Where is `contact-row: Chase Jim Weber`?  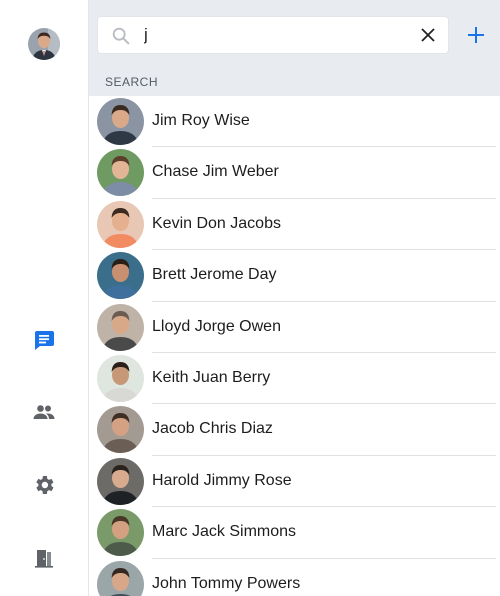
contact-row: Chase Jim Weber is located at coordinates (294, 173).